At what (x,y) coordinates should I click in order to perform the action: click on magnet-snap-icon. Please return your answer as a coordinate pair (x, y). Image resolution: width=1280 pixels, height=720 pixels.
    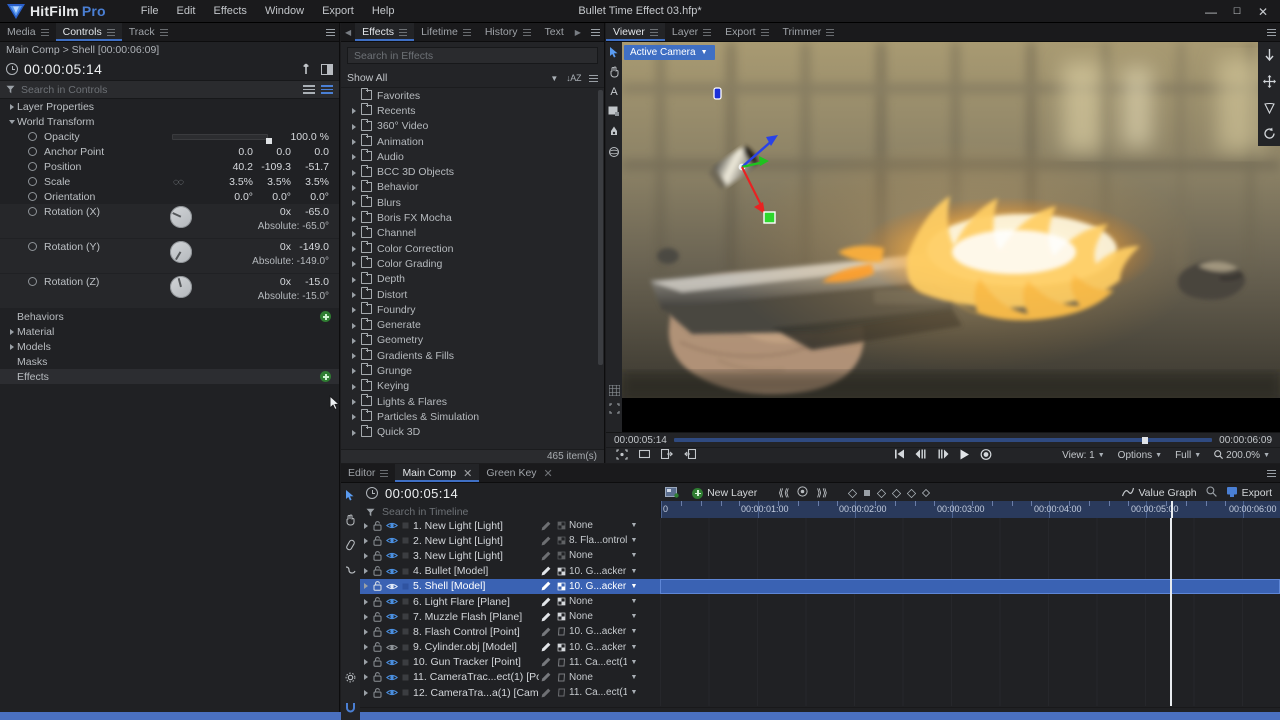
    Looking at the image, I should click on (350, 709).